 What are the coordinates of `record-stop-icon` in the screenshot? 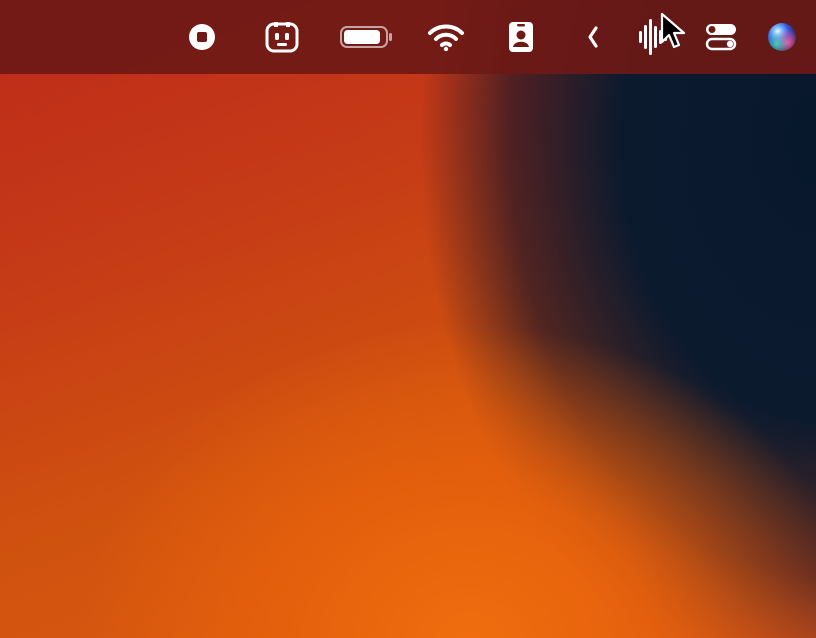 It's located at (202, 37).